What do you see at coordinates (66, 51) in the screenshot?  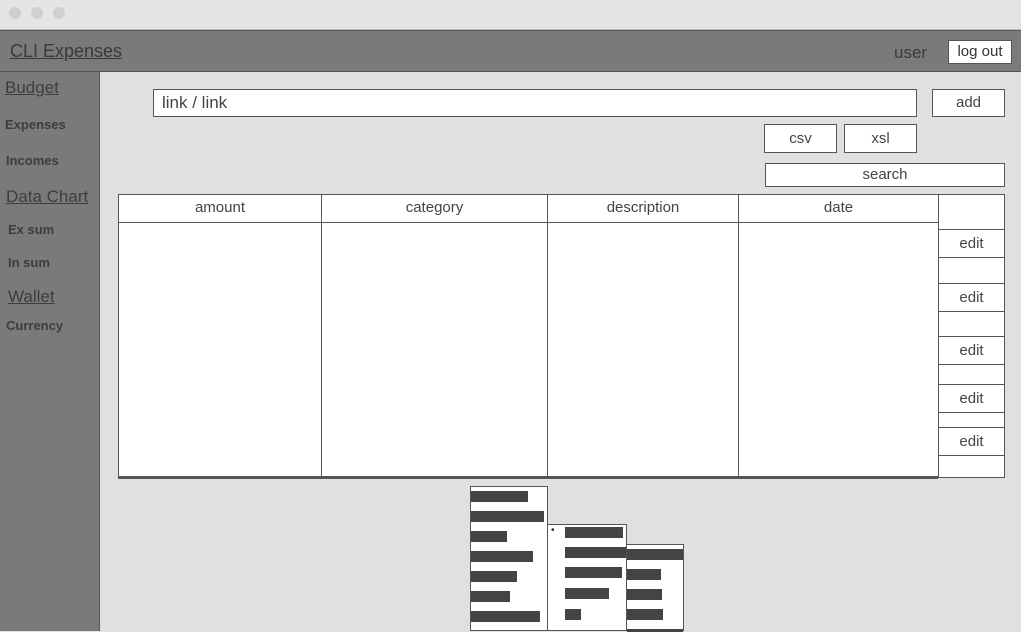 I see `app-title-link: CLI Expenses` at bounding box center [66, 51].